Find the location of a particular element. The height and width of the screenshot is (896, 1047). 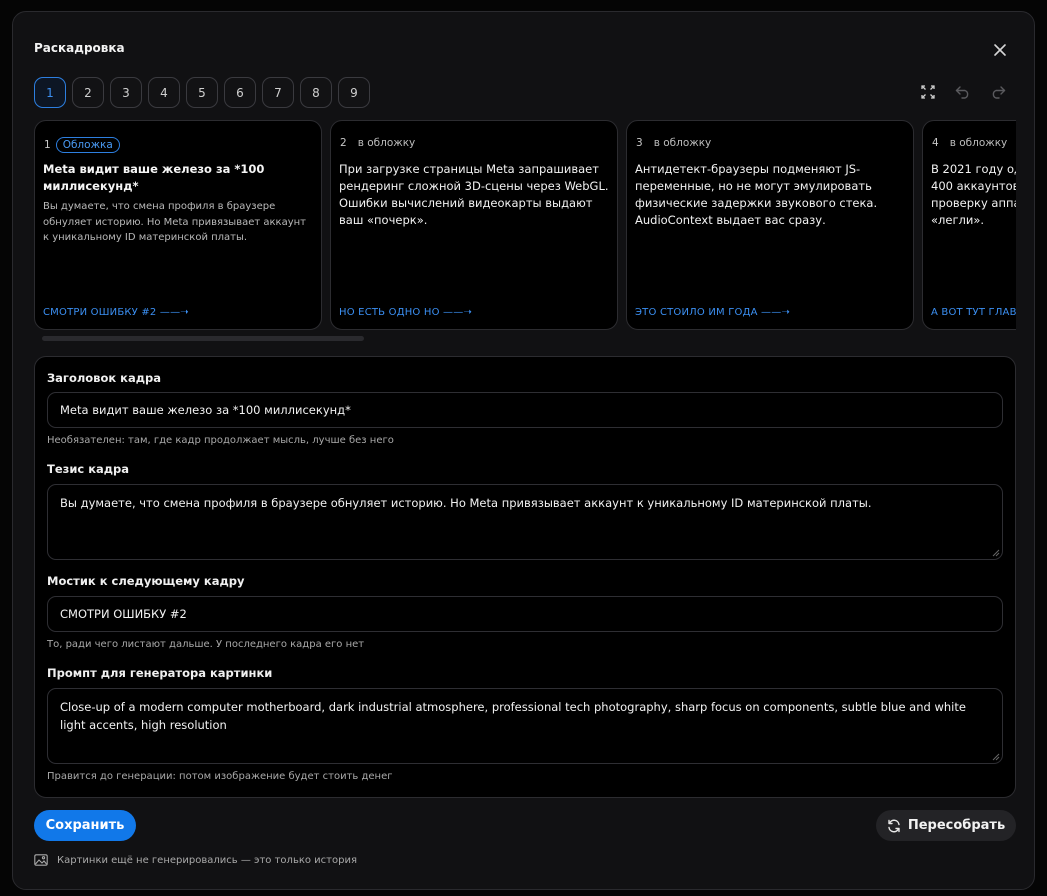

page-button-5: 5 is located at coordinates (202, 92).